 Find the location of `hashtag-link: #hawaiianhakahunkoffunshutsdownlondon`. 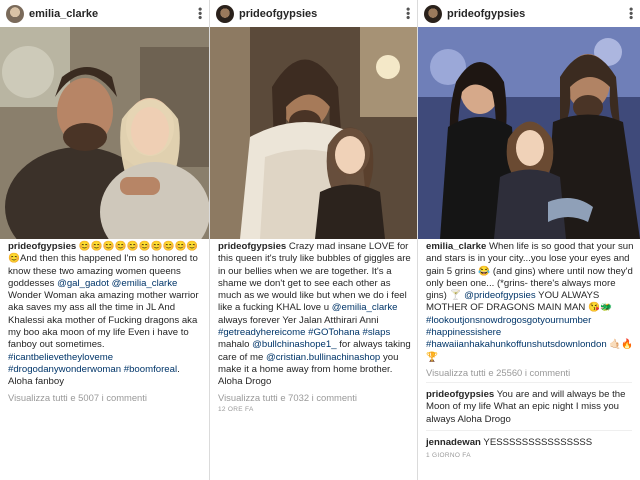

hashtag-link: #hawaiianhakahunkoffunshutsdownlondon is located at coordinates (516, 344).